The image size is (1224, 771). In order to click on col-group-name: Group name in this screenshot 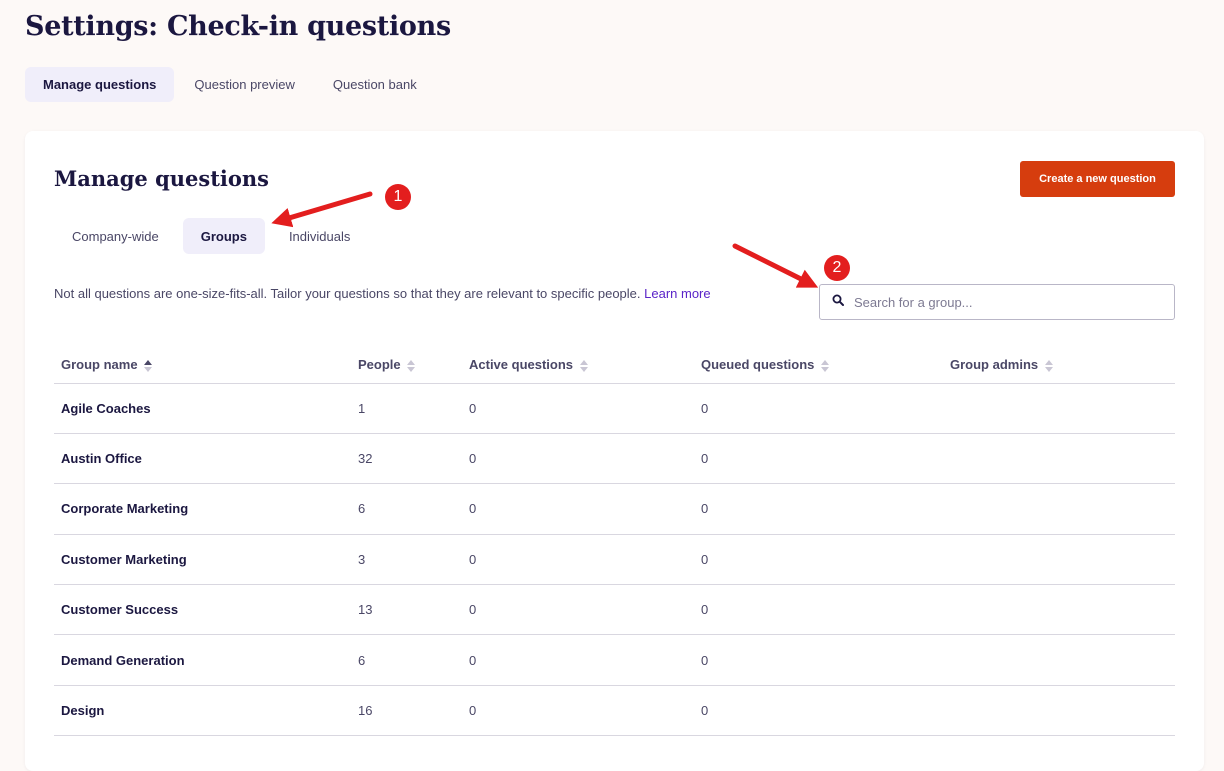, I will do `click(202, 365)`.